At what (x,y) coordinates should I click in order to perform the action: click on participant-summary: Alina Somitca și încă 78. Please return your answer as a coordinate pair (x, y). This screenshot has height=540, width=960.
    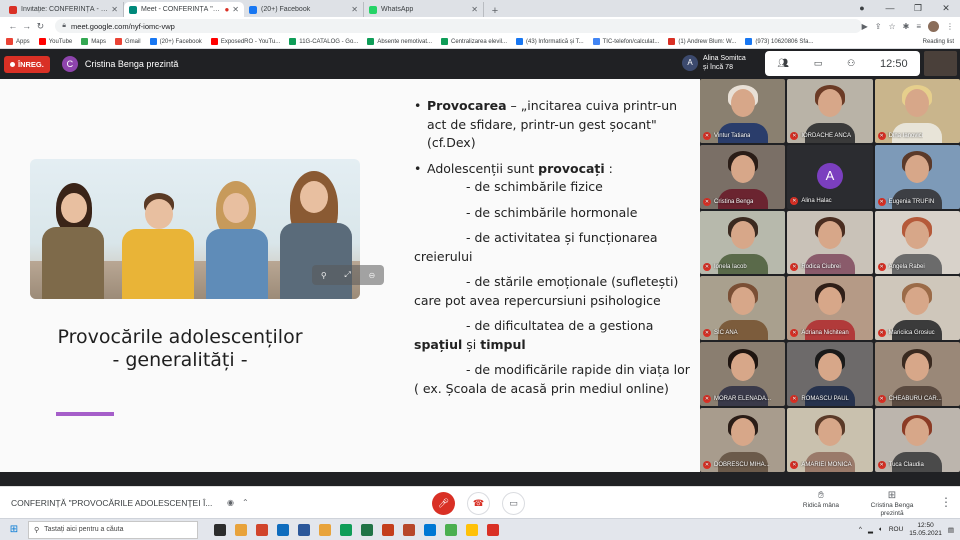
    Looking at the image, I should click on (724, 63).